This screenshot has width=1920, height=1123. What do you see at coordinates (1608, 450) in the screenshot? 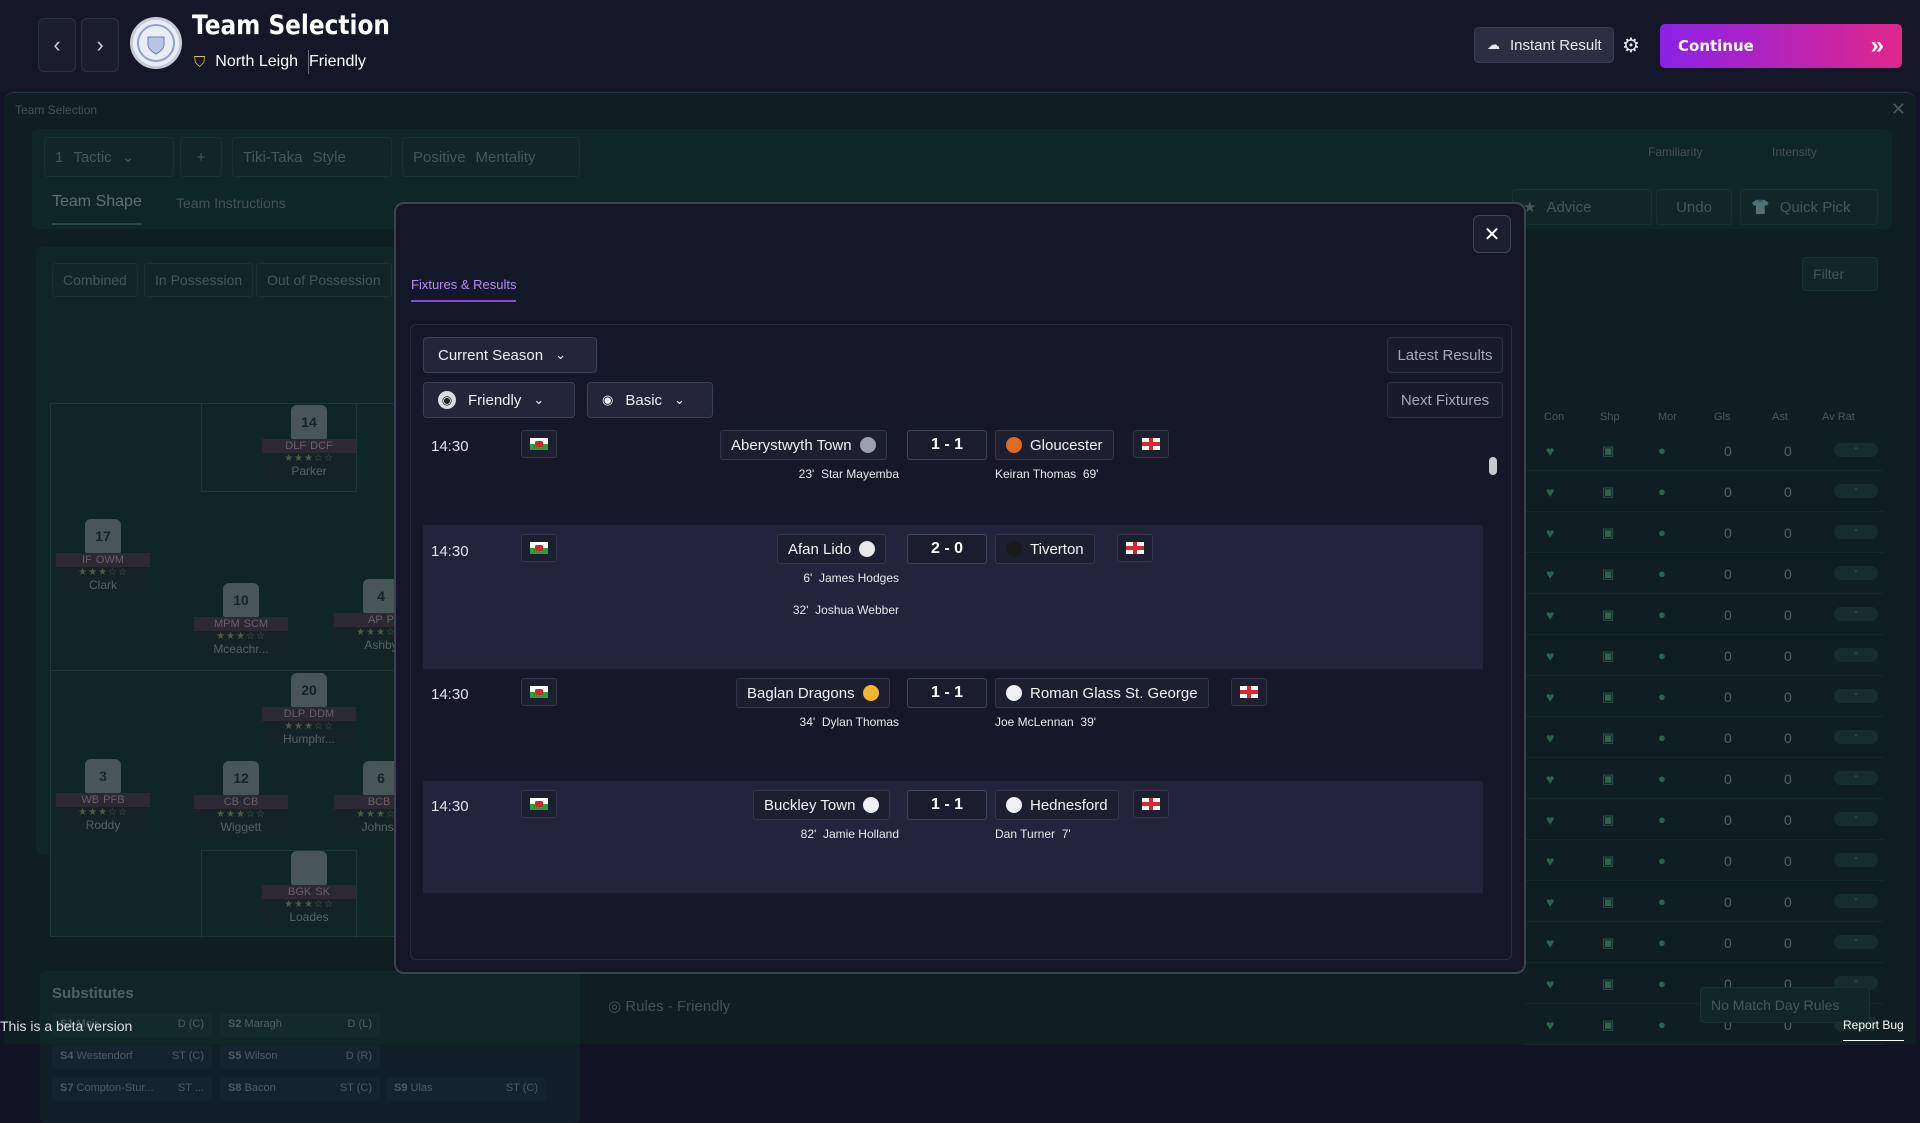
I see `fitness-icon: ▣` at bounding box center [1608, 450].